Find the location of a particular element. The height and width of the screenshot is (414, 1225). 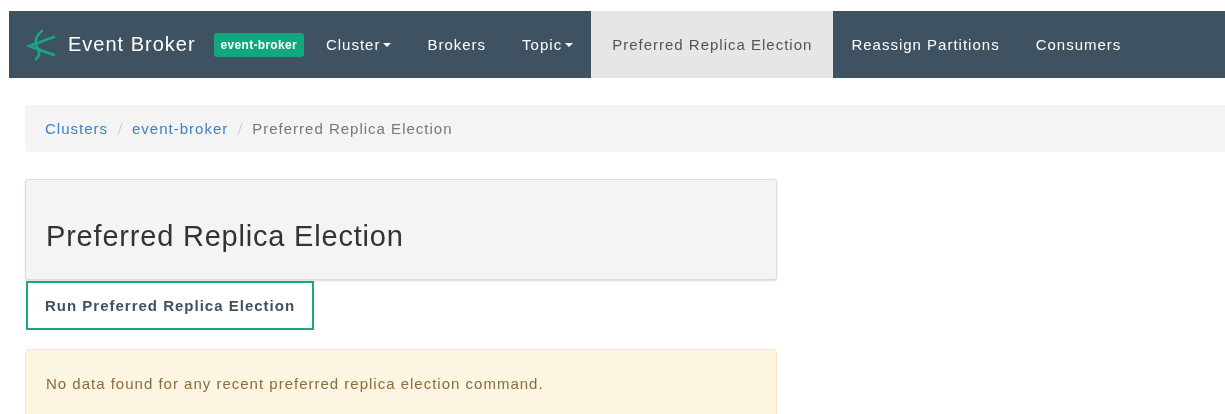

nav-item: Brokers is located at coordinates (457, 44).